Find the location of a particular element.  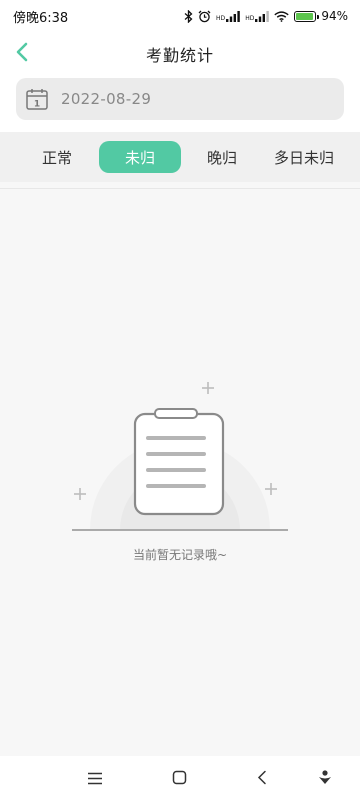

nav-assistant-button is located at coordinates (325, 779).